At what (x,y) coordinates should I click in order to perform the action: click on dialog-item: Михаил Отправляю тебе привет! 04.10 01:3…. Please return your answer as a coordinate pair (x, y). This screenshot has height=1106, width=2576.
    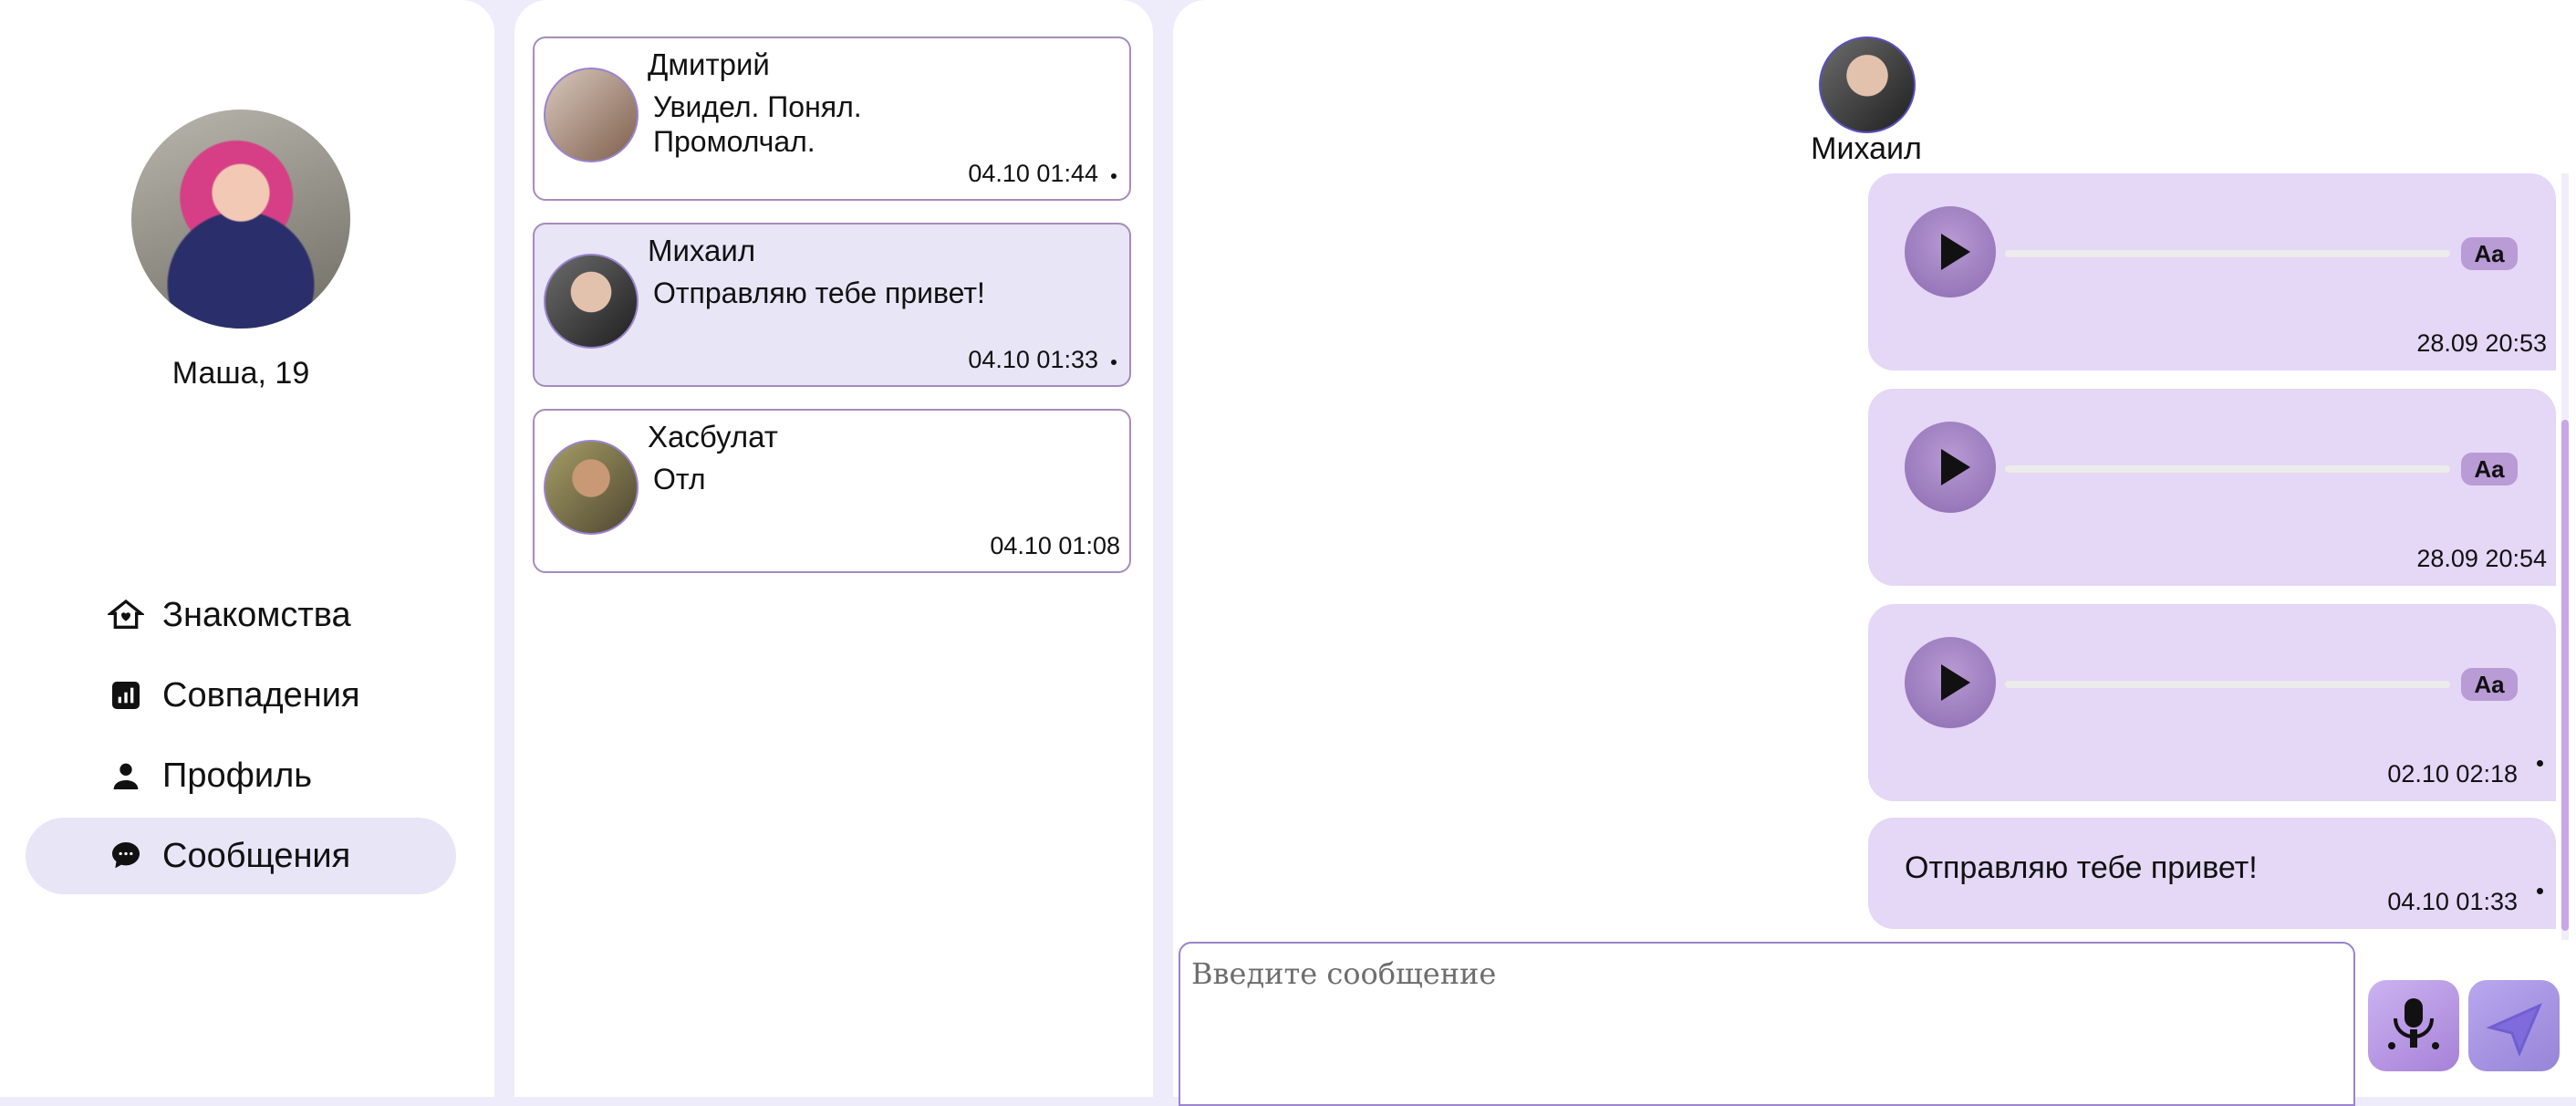
    Looking at the image, I should click on (832, 305).